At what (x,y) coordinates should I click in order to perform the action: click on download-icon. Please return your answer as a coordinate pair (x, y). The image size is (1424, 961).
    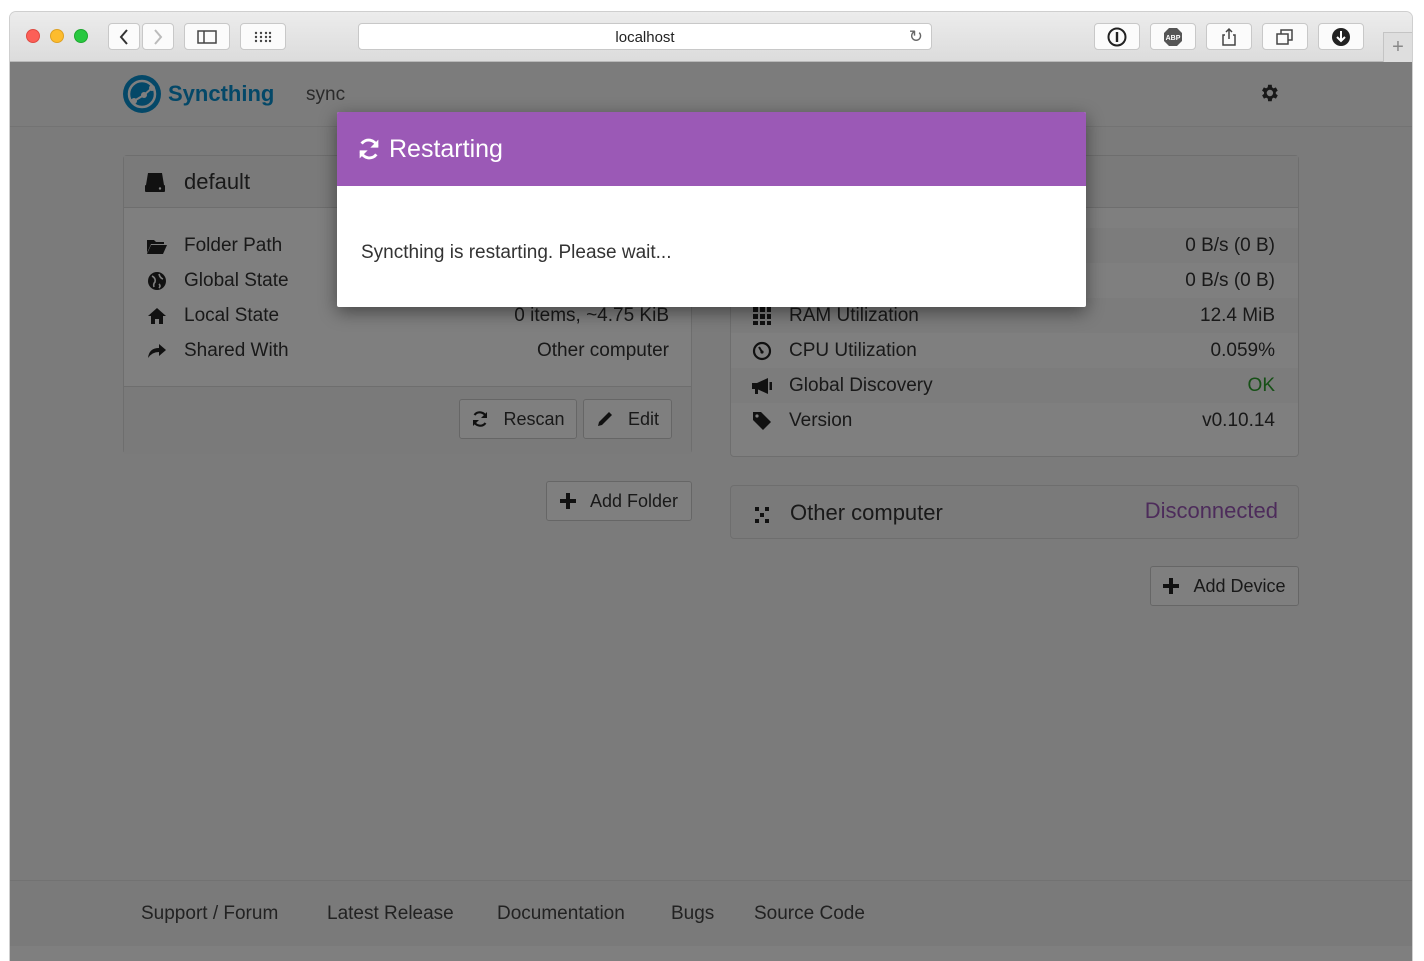
    Looking at the image, I should click on (1341, 36).